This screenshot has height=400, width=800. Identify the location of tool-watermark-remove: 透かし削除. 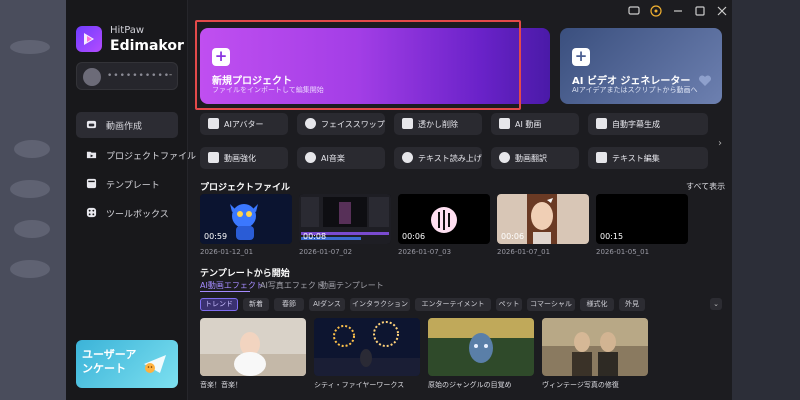
(438, 124).